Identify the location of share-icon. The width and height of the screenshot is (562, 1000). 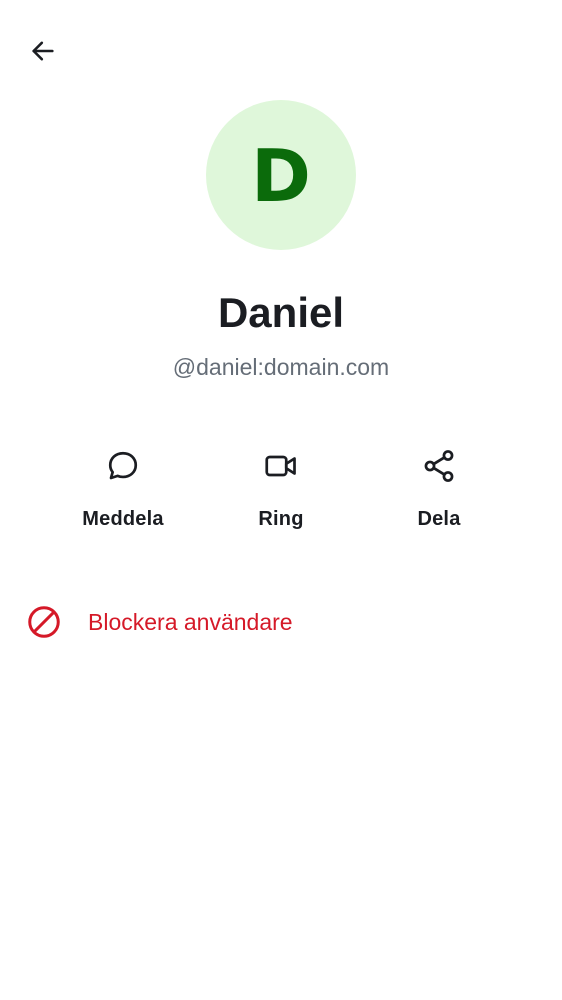
(439, 466).